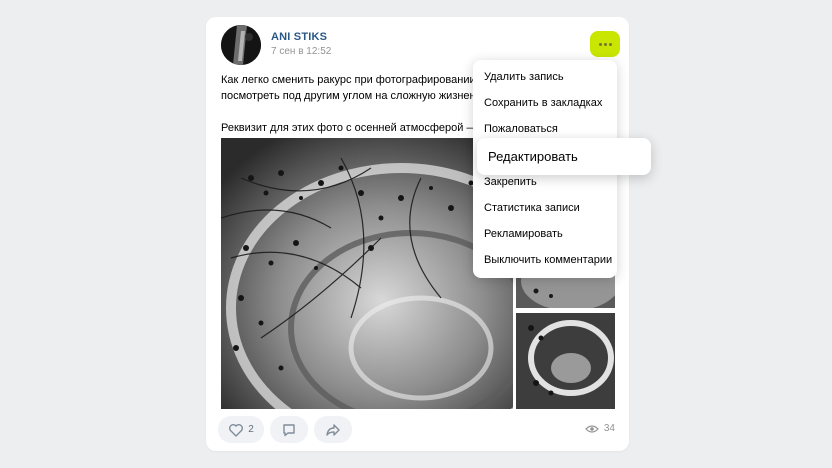 The width and height of the screenshot is (832, 468). I want to click on author-name: ANI STIKS, so click(299, 37).